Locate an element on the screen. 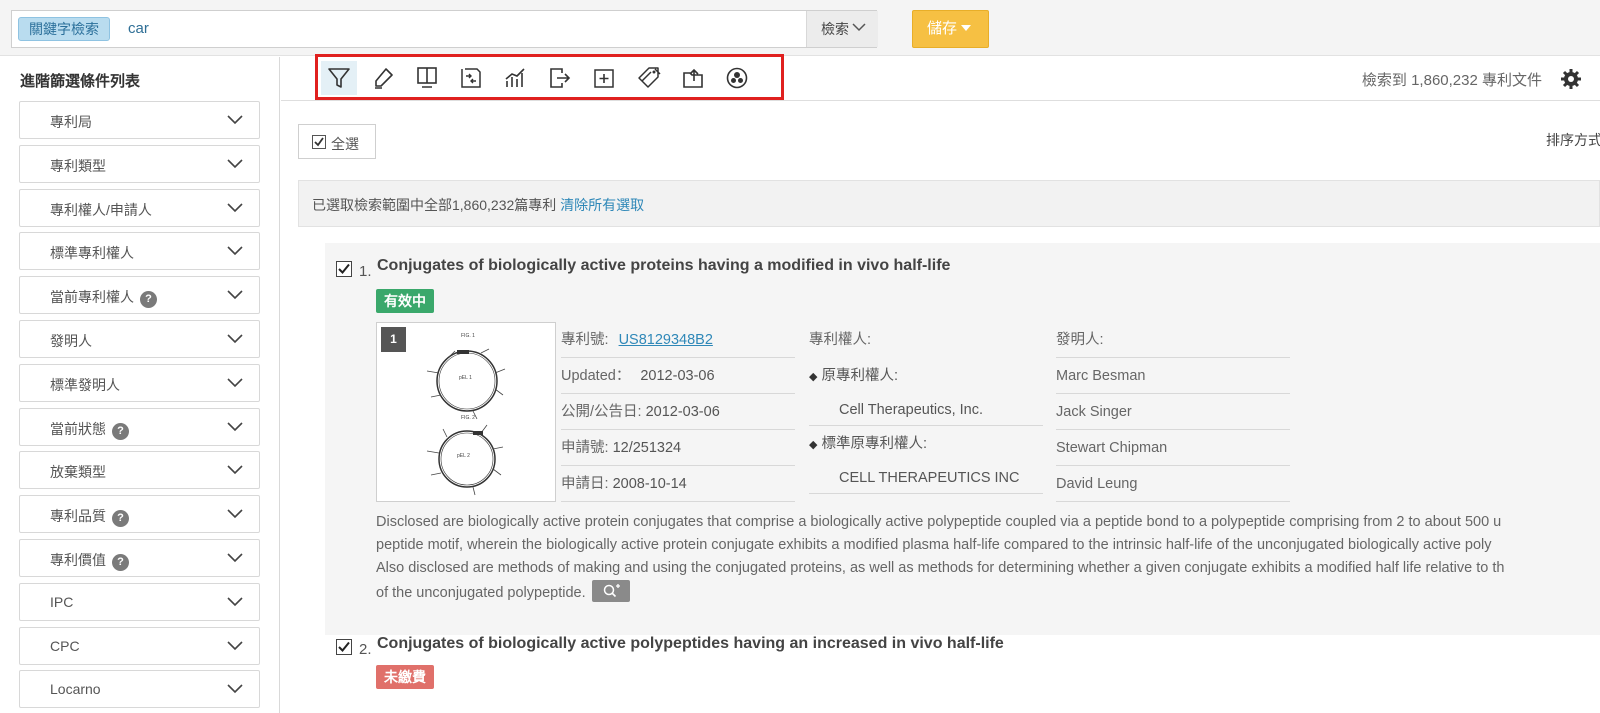 The height and width of the screenshot is (713, 1600). abstract-line: of the unconjugated polypeptide. is located at coordinates (481, 593).